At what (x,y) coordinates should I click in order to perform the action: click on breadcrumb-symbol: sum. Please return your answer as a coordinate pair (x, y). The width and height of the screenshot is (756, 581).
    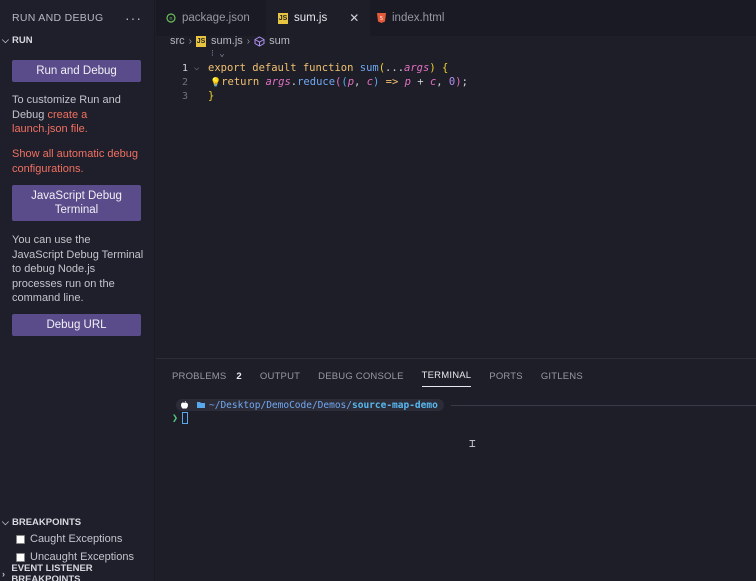
    Looking at the image, I should click on (279, 41).